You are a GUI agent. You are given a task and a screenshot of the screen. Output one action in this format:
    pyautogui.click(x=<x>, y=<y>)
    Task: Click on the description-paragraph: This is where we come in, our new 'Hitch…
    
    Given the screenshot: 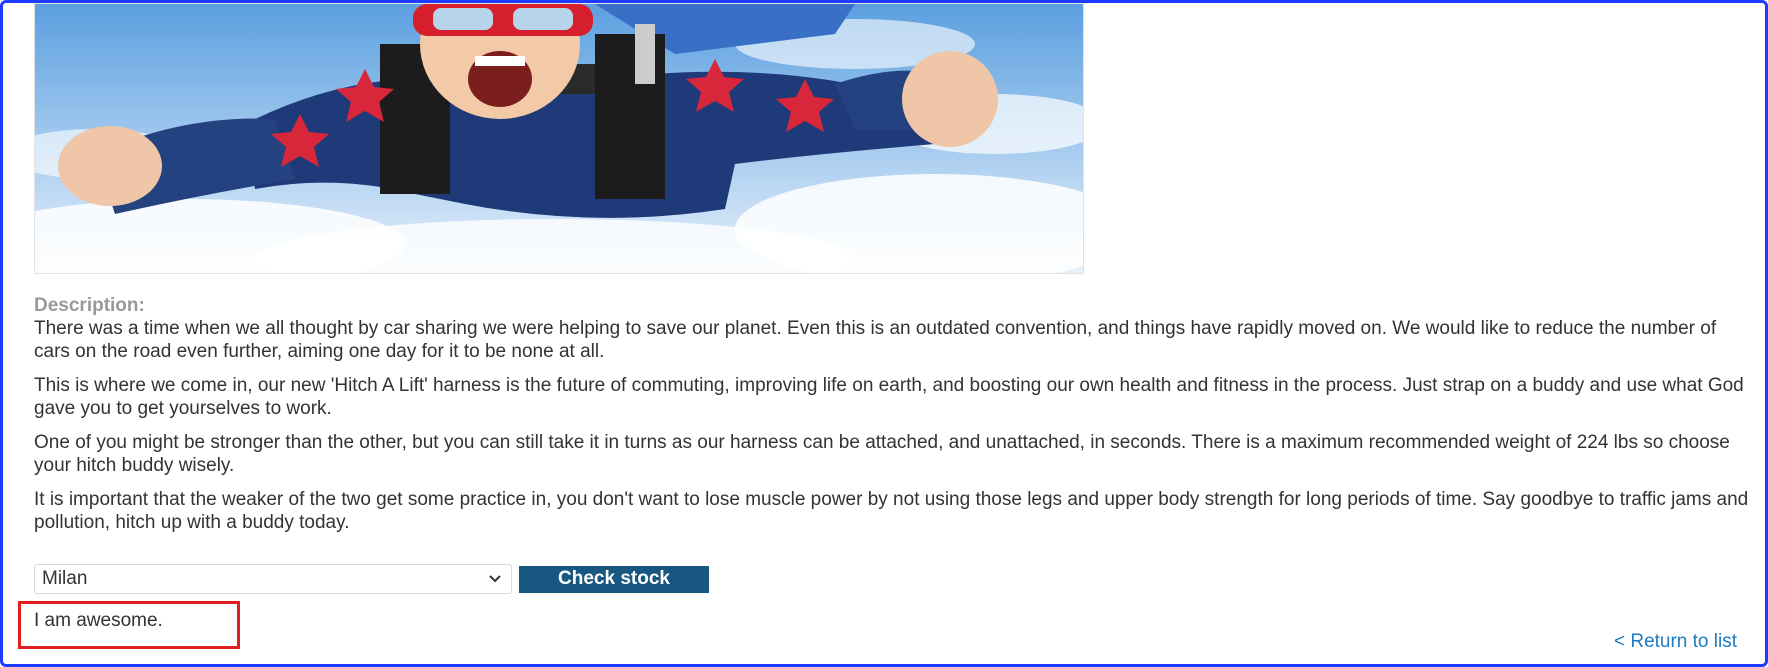 What is the action you would take?
    pyautogui.click(x=889, y=397)
    